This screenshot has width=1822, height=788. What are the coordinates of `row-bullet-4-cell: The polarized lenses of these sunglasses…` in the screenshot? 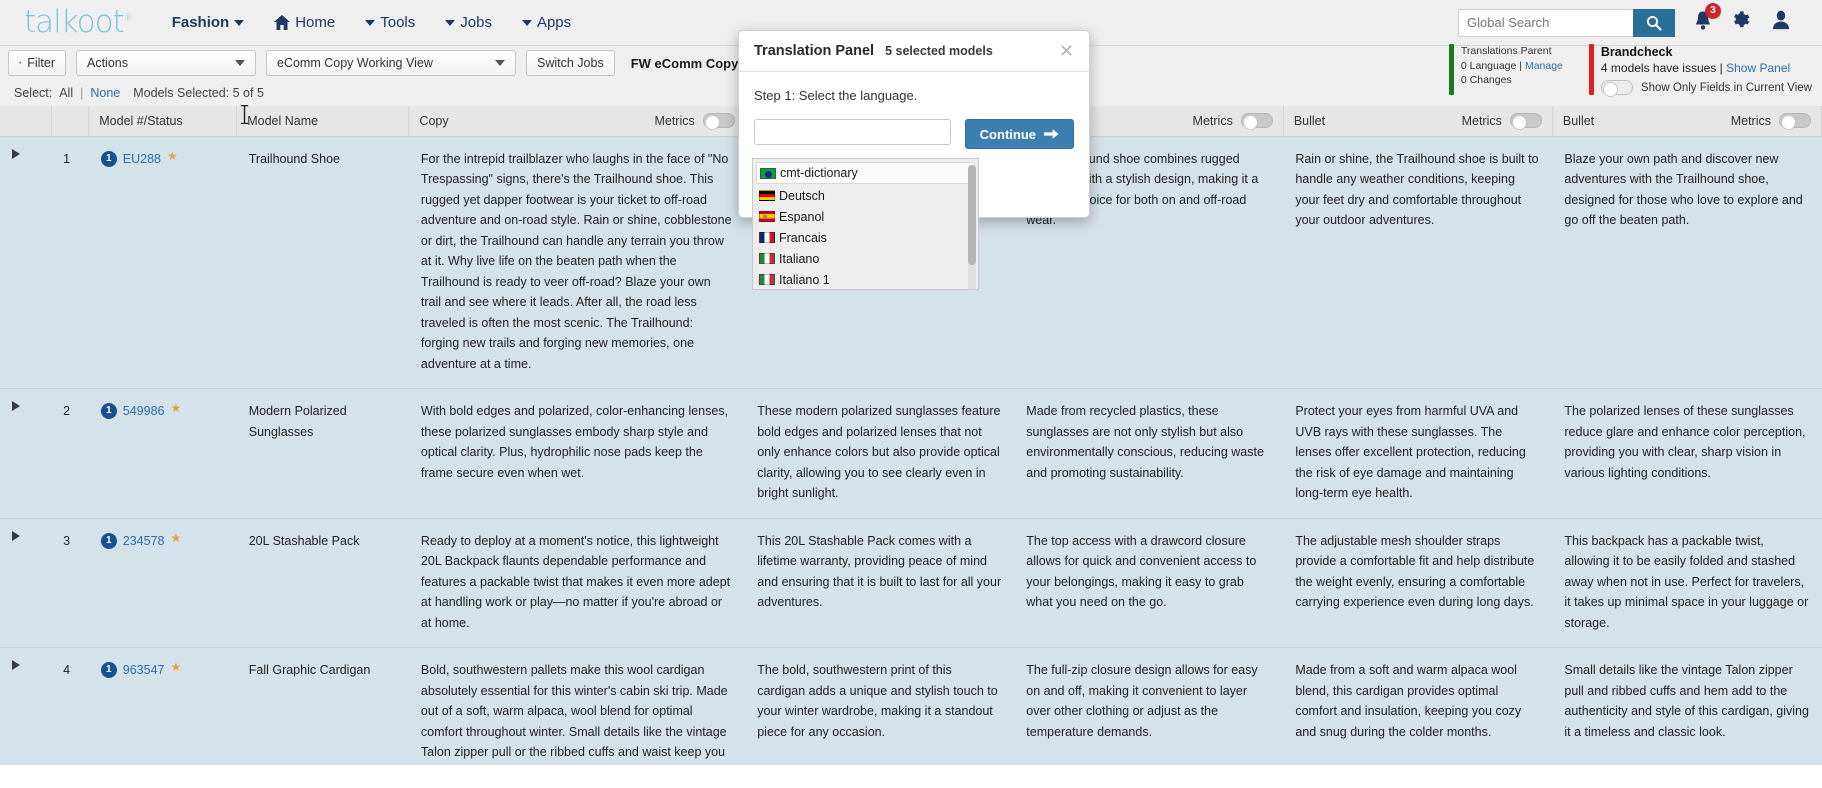 It's located at (1687, 453).